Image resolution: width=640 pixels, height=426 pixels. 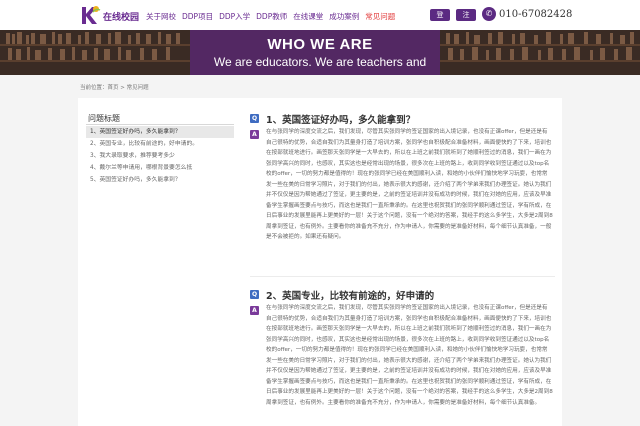 What do you see at coordinates (104, 118) in the screenshot?
I see `sidebar-title: 问题标题` at bounding box center [104, 118].